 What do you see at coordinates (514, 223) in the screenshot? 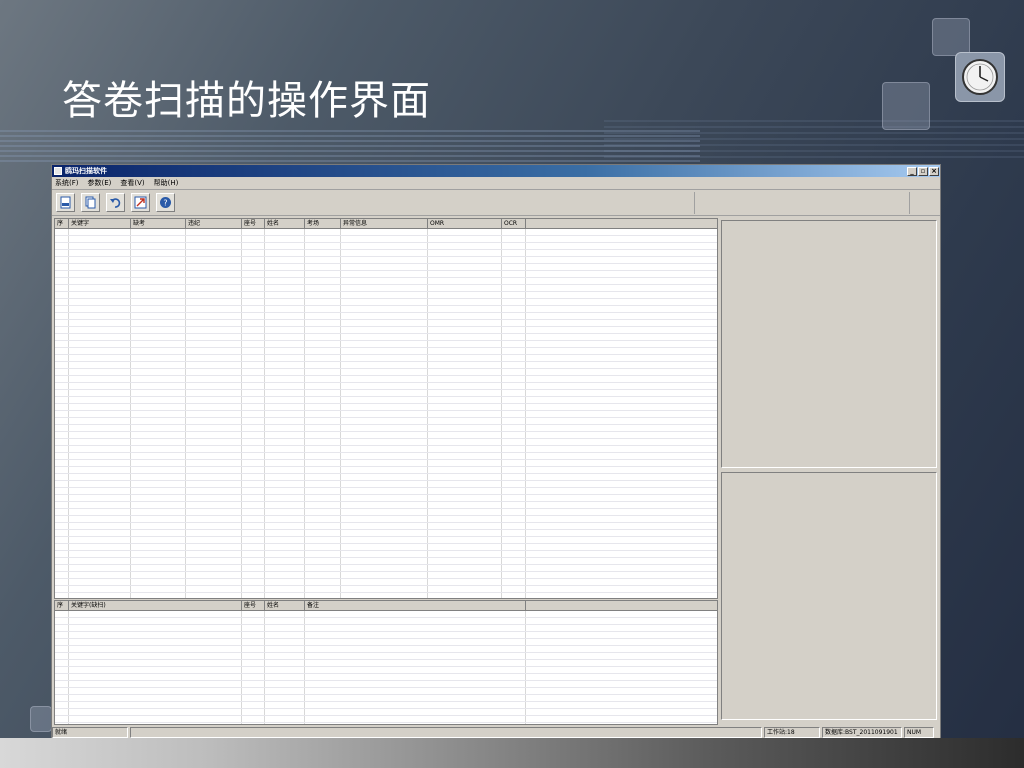
I see `col-ocr: OCR` at bounding box center [514, 223].